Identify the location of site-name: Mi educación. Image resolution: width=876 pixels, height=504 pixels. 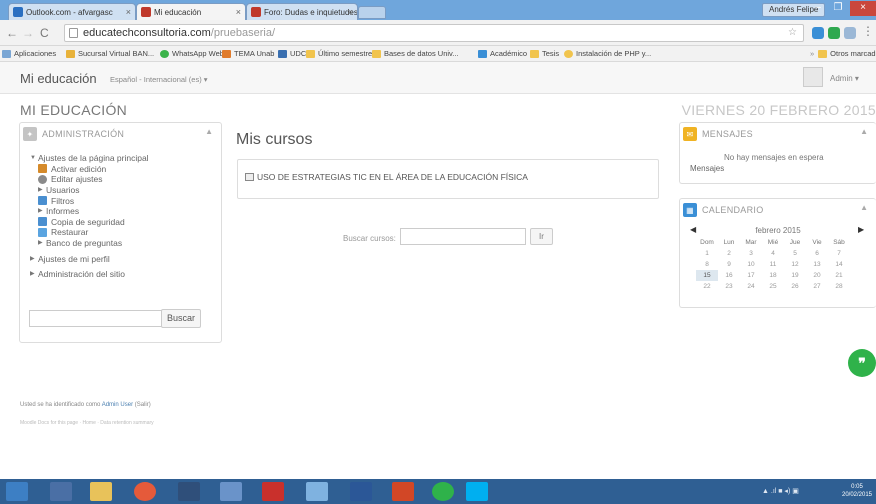
(58, 78).